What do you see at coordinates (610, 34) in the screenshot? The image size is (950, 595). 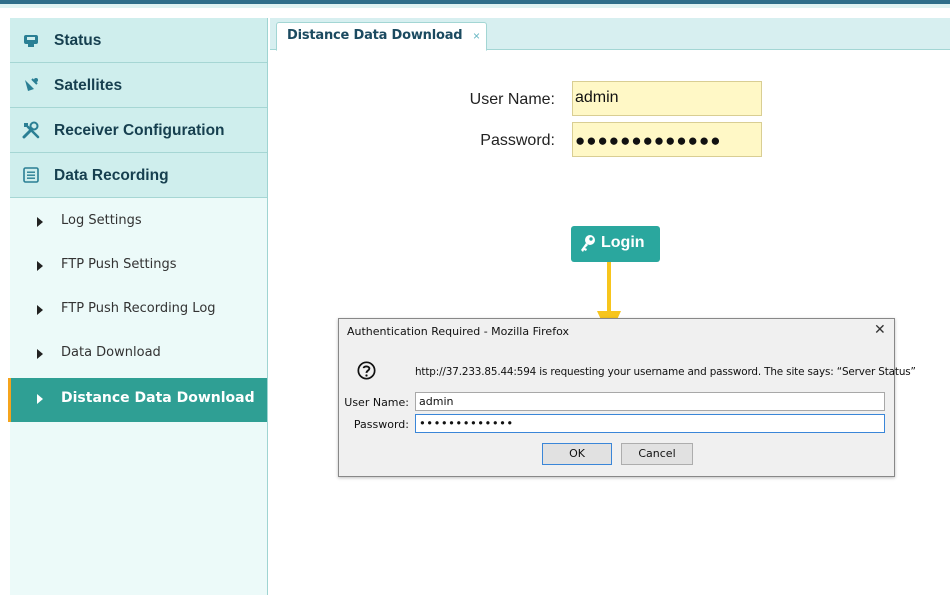 I see `tab-strip: Distance Data Download ×` at bounding box center [610, 34].